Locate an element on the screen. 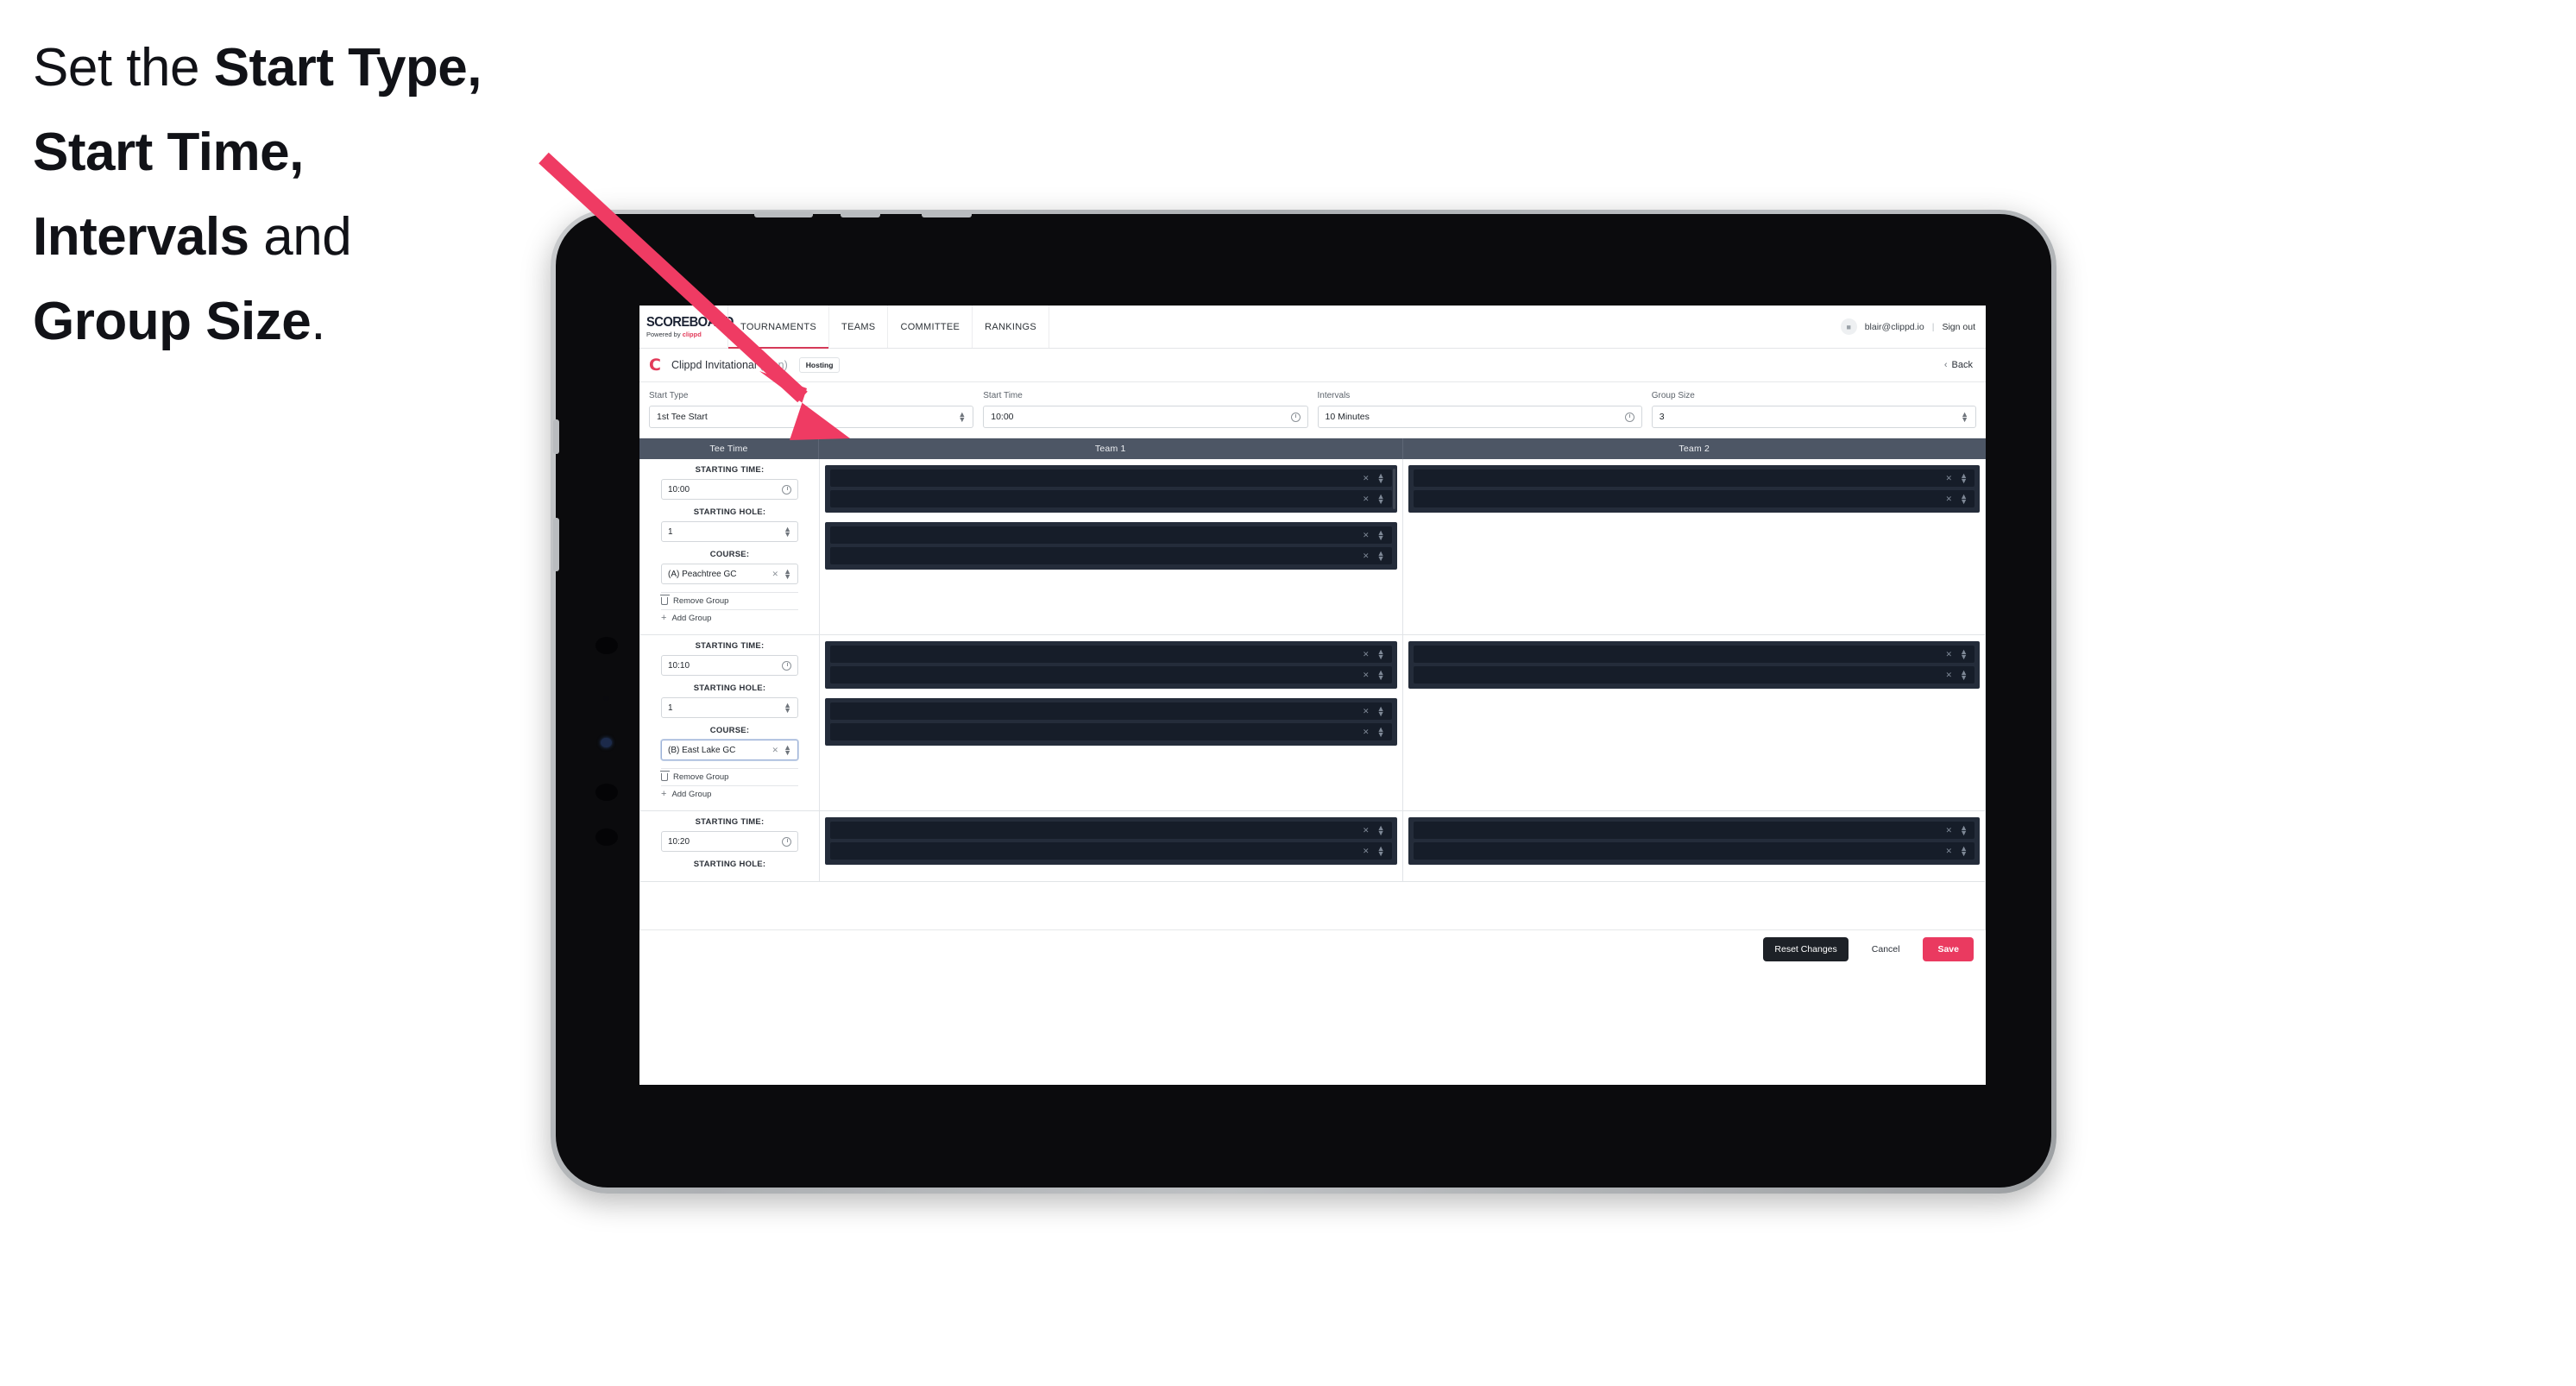 The image size is (2576, 1386). team1-cell: ✕ ▲ ▼ ✕ ▲ ▼ ✕ ▲ ▼ ✕ ▲ ▼ is located at coordinates (1111, 546).